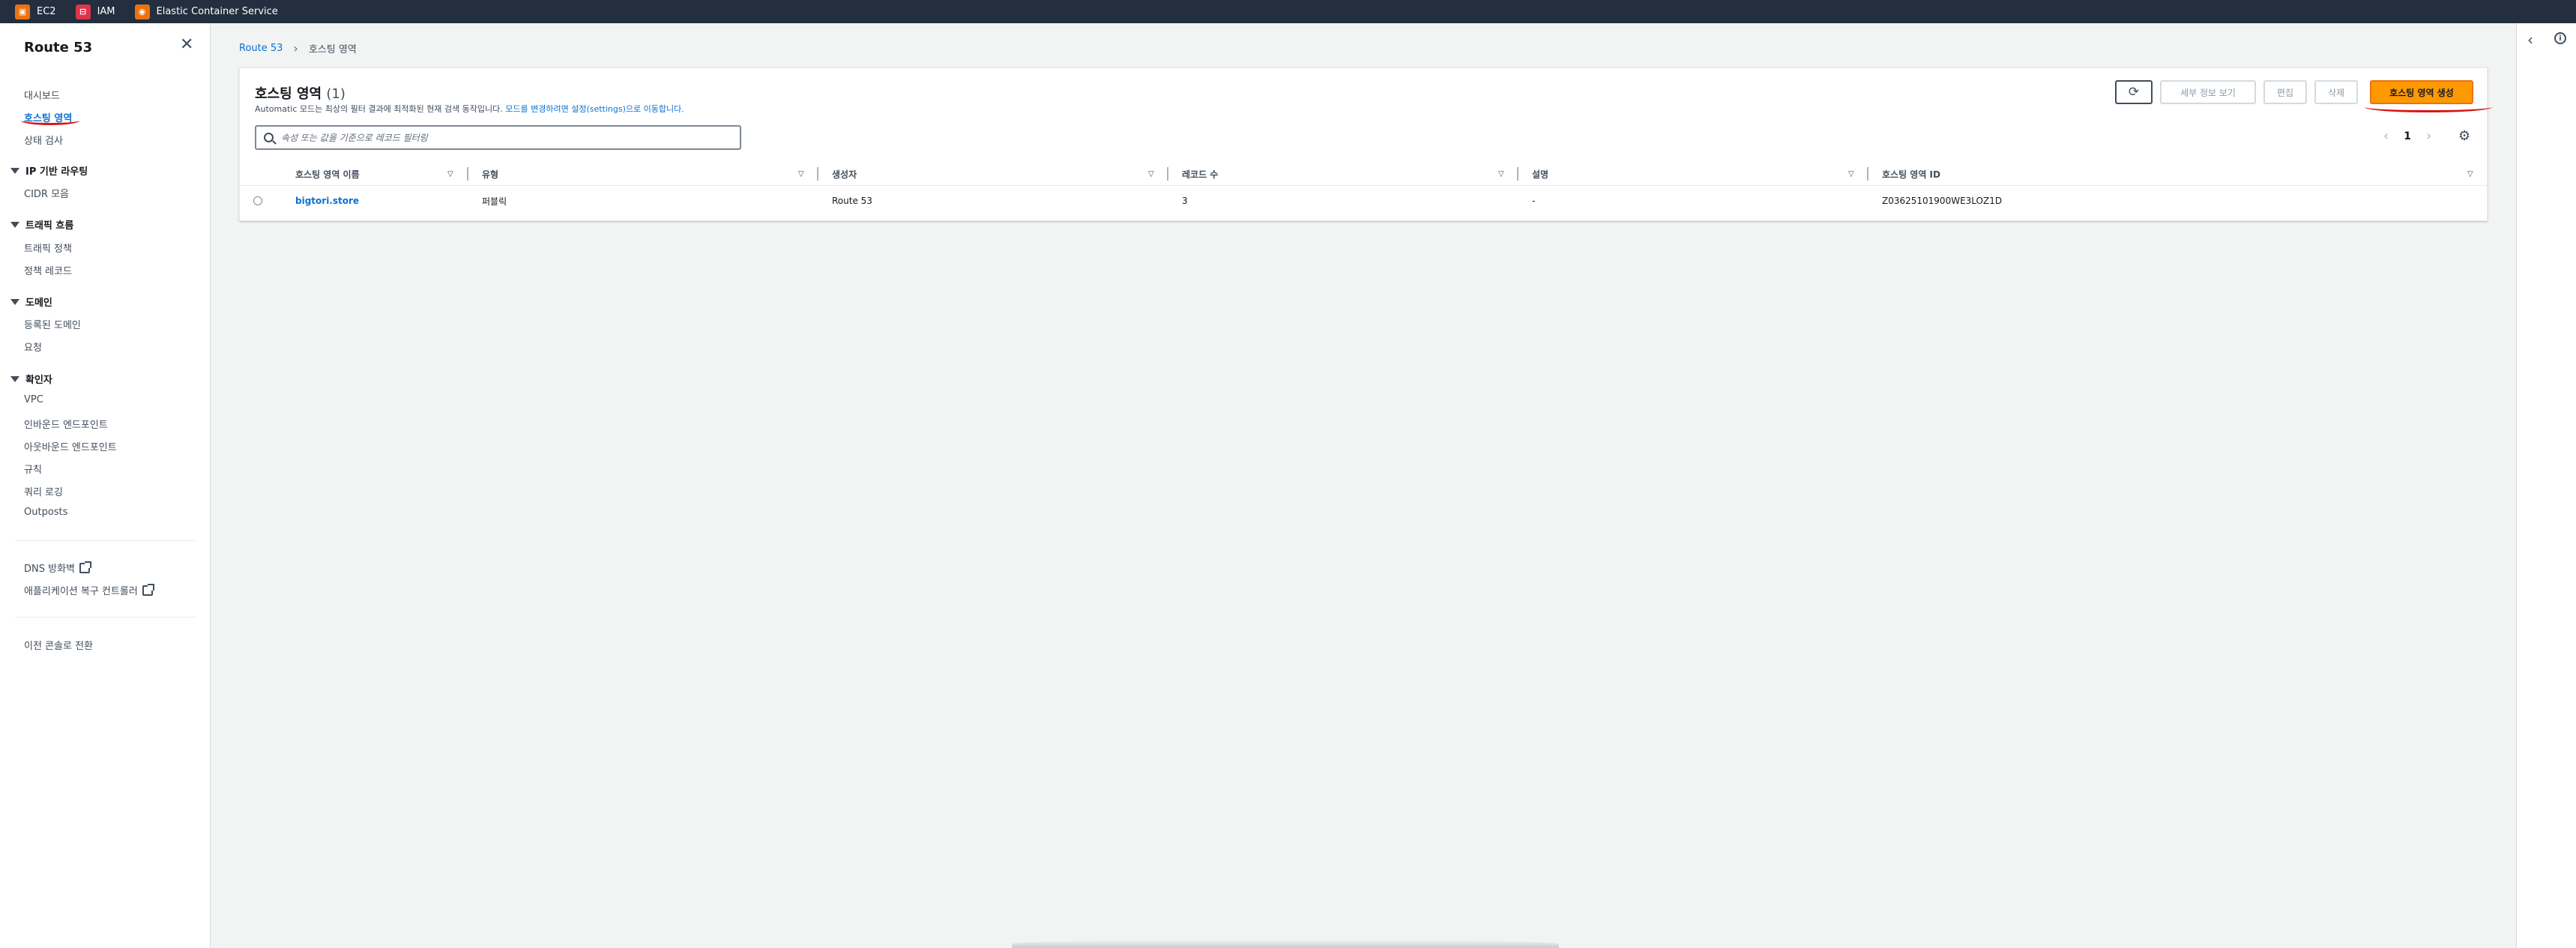 The image size is (2576, 948). What do you see at coordinates (43, 140) in the screenshot?
I see `sidebar-item-health-checks: 상태 검사` at bounding box center [43, 140].